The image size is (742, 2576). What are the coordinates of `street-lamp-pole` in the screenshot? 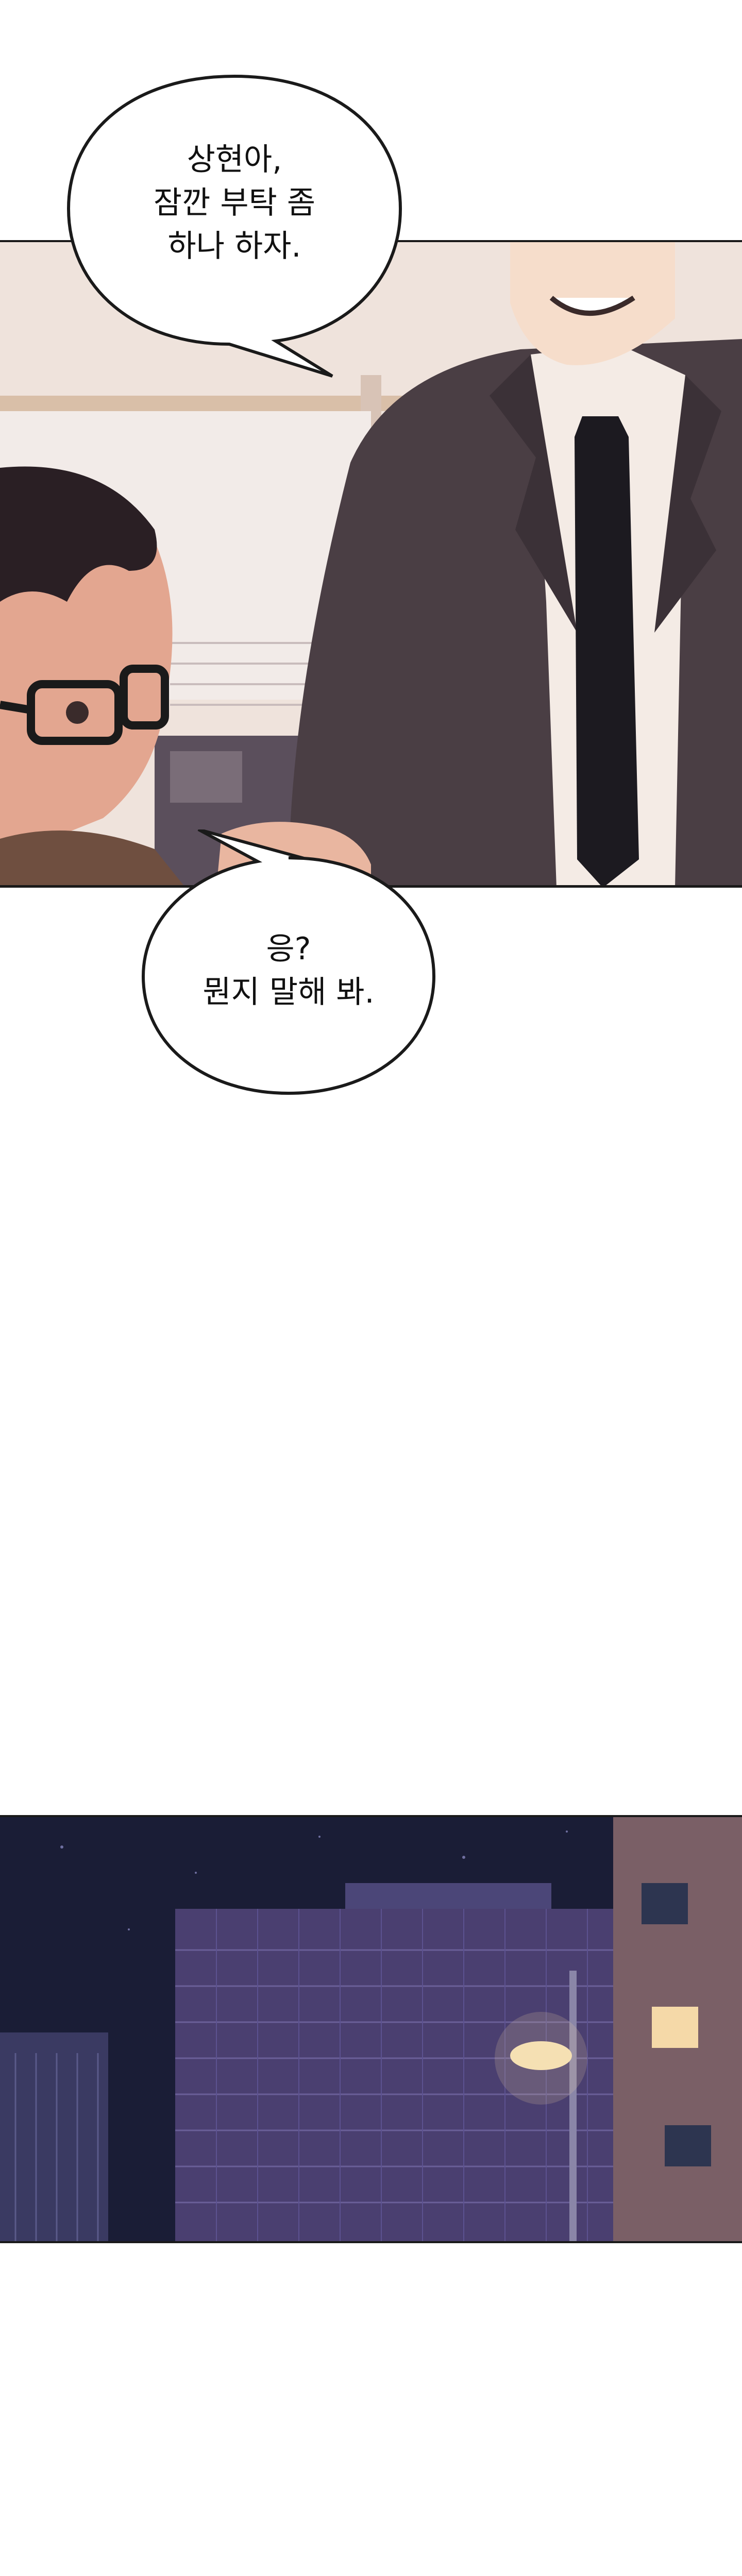 It's located at (573, 2106).